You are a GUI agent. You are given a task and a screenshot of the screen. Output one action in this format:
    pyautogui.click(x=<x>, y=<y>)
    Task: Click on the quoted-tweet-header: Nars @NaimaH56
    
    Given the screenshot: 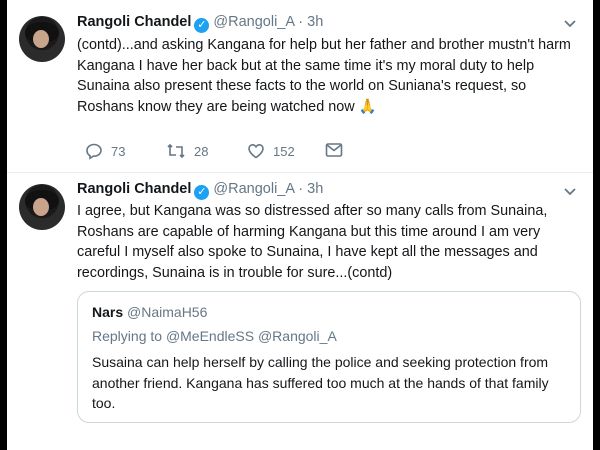 What is the action you would take?
    pyautogui.click(x=149, y=312)
    